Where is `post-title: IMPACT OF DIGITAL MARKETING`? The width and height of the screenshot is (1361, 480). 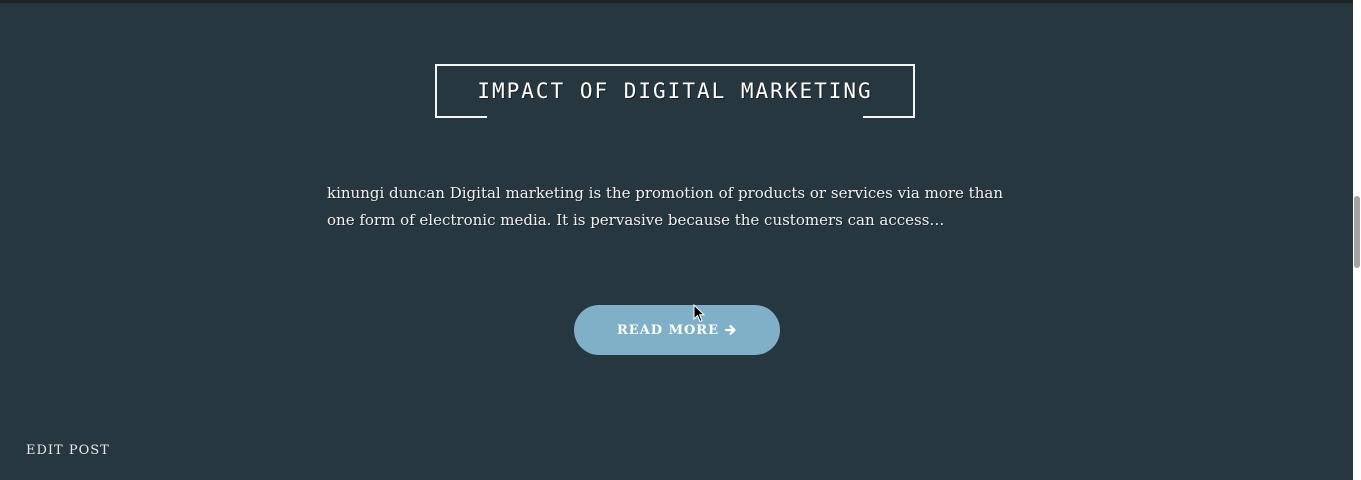
post-title: IMPACT OF DIGITAL MARKETING is located at coordinates (675, 91).